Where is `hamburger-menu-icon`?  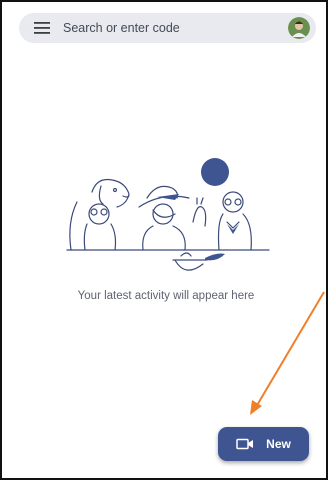
hamburger-menu-icon is located at coordinates (42, 28).